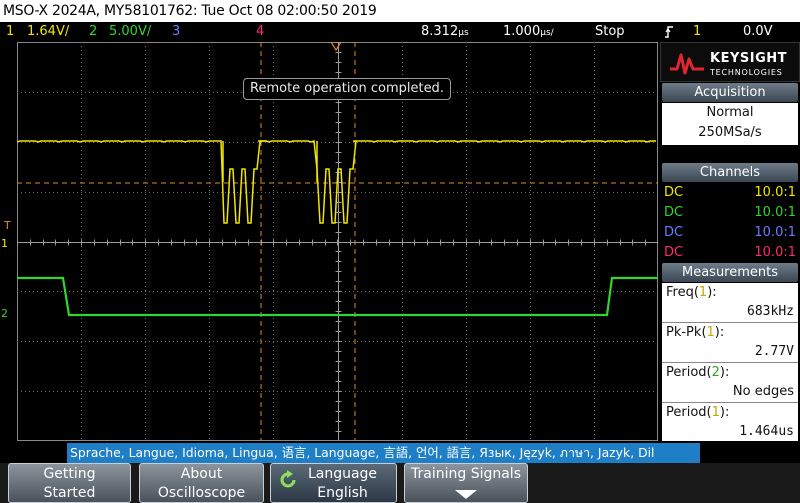  Describe the element at coordinates (730, 232) in the screenshot. I see `channel-row-3: DC 10.0:1` at that location.